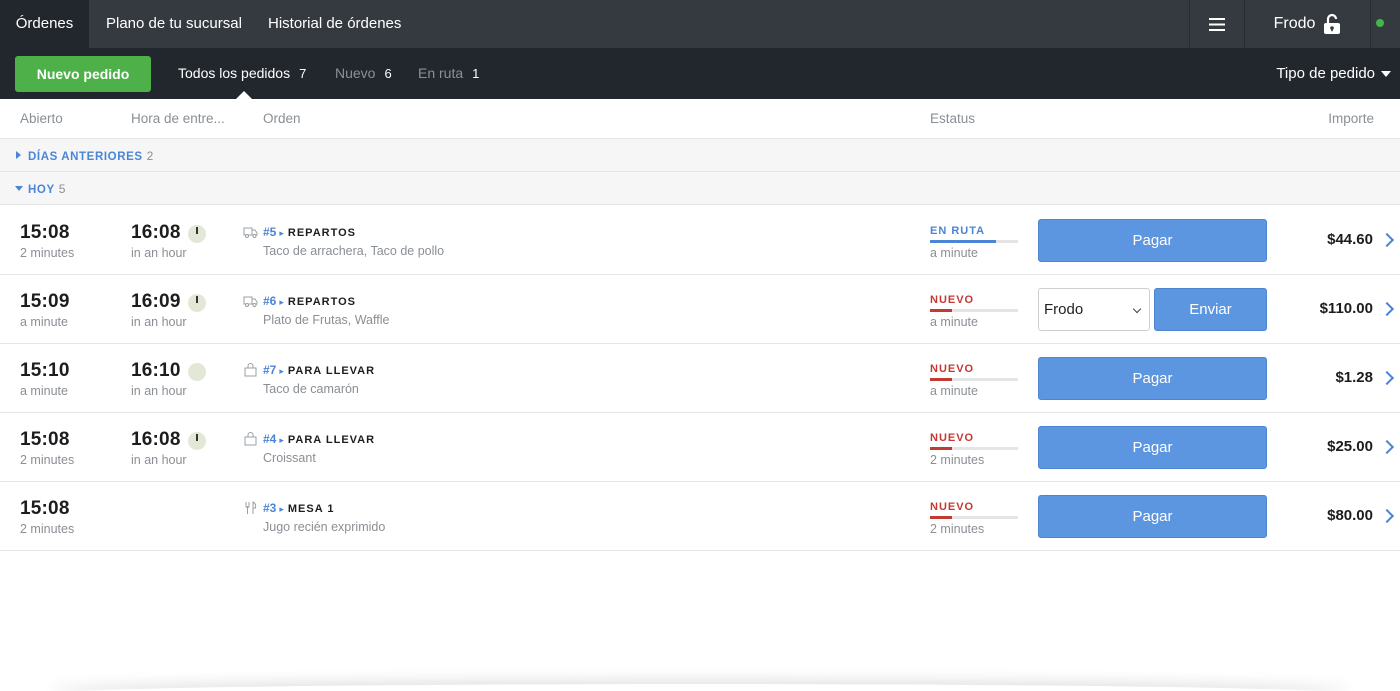  I want to click on expand-arrow-icon, so click(18, 155).